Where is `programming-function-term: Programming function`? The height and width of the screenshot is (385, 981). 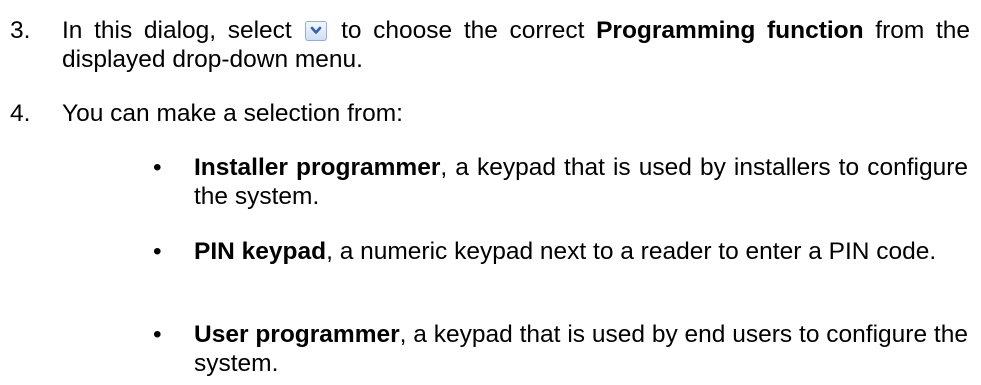
programming-function-term: Programming function is located at coordinates (730, 30).